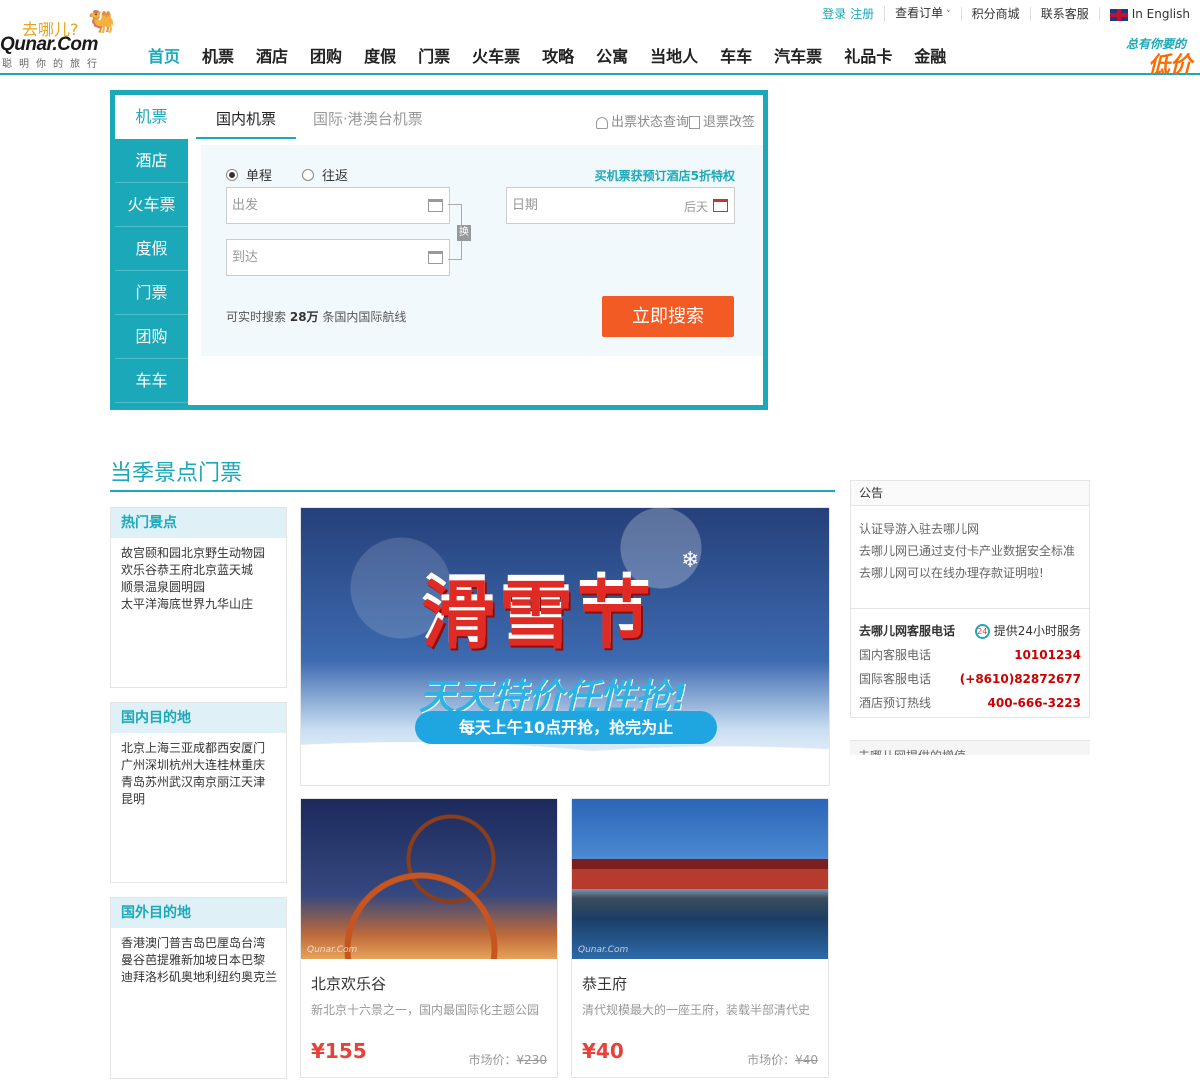  Describe the element at coordinates (253, 747) in the screenshot. I see `list-item: 厦门` at that location.